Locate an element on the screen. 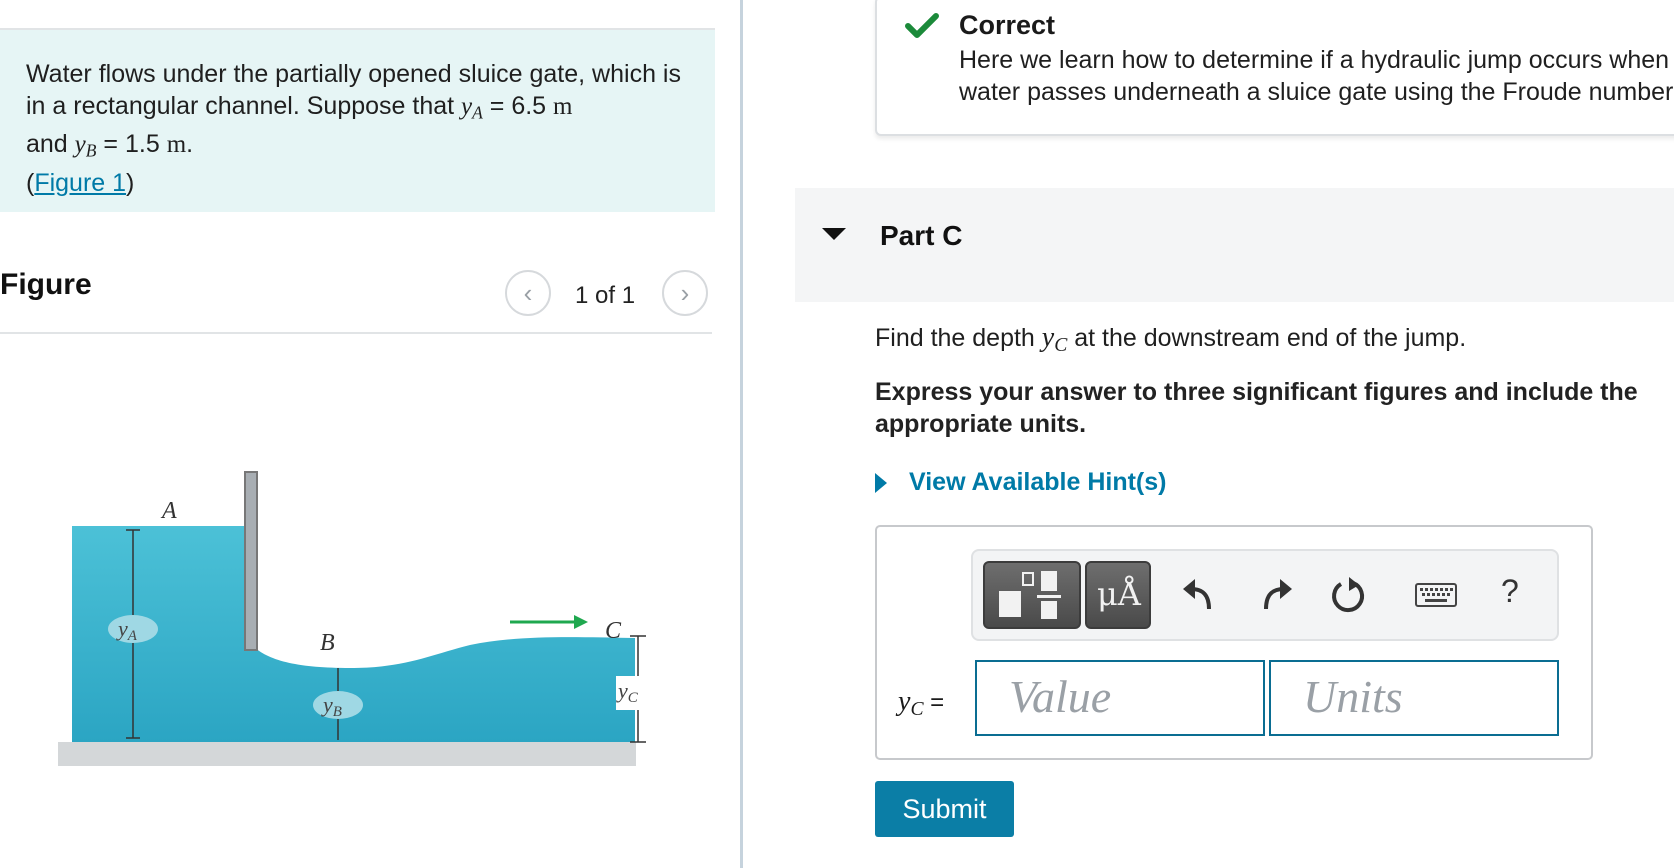 The width and height of the screenshot is (1674, 868). part-title: Part C is located at coordinates (921, 235).